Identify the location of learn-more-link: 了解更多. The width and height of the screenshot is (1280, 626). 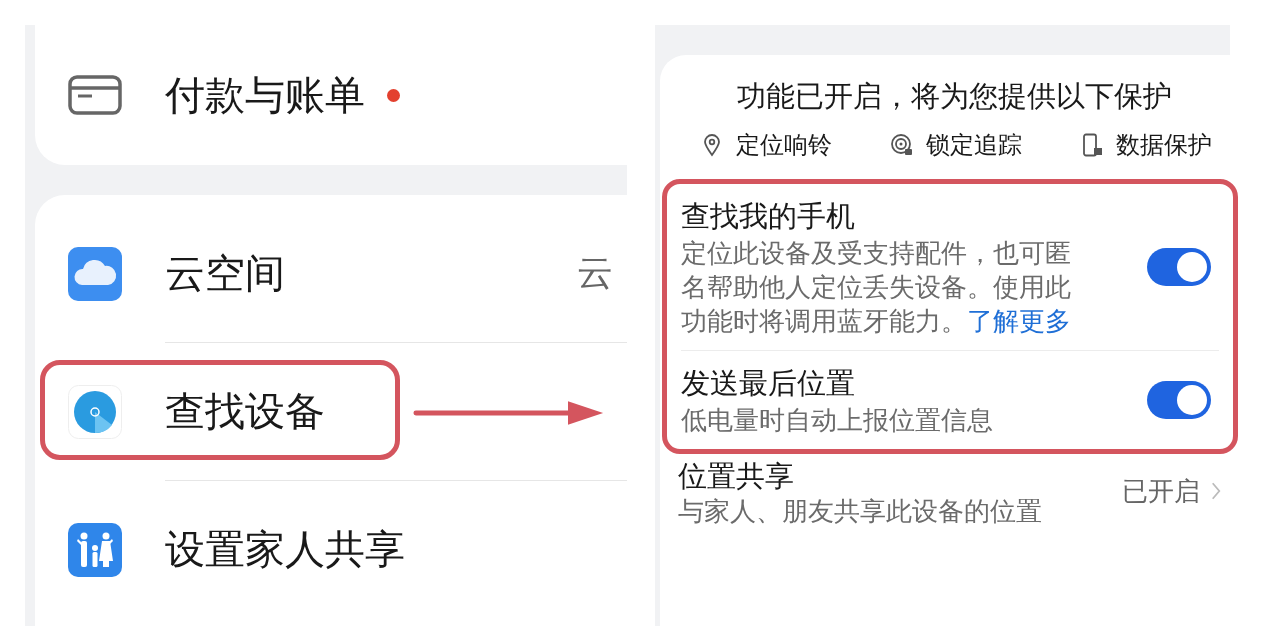
(1019, 321).